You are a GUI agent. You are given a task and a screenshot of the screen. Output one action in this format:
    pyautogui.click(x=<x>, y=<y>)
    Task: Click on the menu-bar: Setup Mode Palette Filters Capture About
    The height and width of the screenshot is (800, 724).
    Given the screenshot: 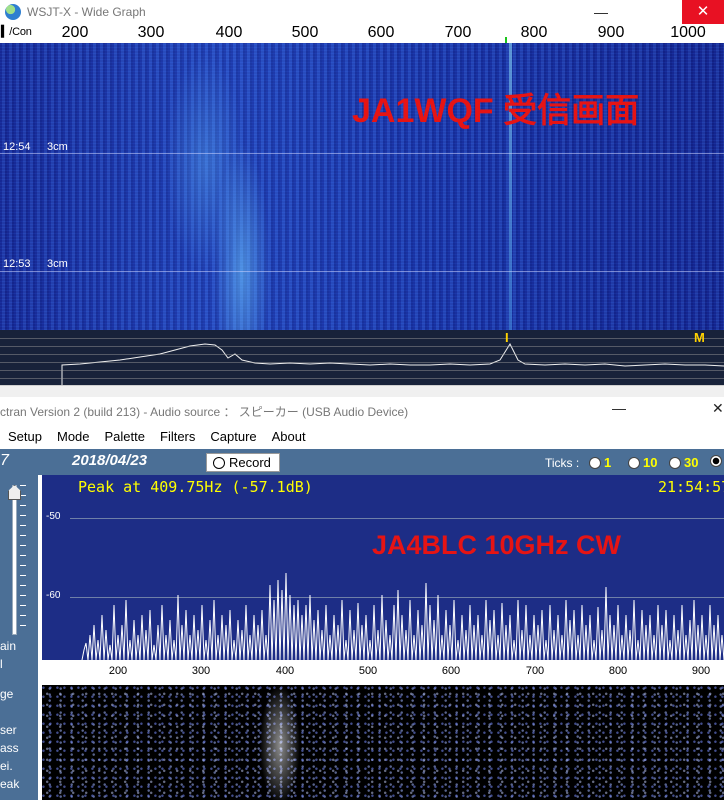 What is the action you would take?
    pyautogui.click(x=362, y=436)
    